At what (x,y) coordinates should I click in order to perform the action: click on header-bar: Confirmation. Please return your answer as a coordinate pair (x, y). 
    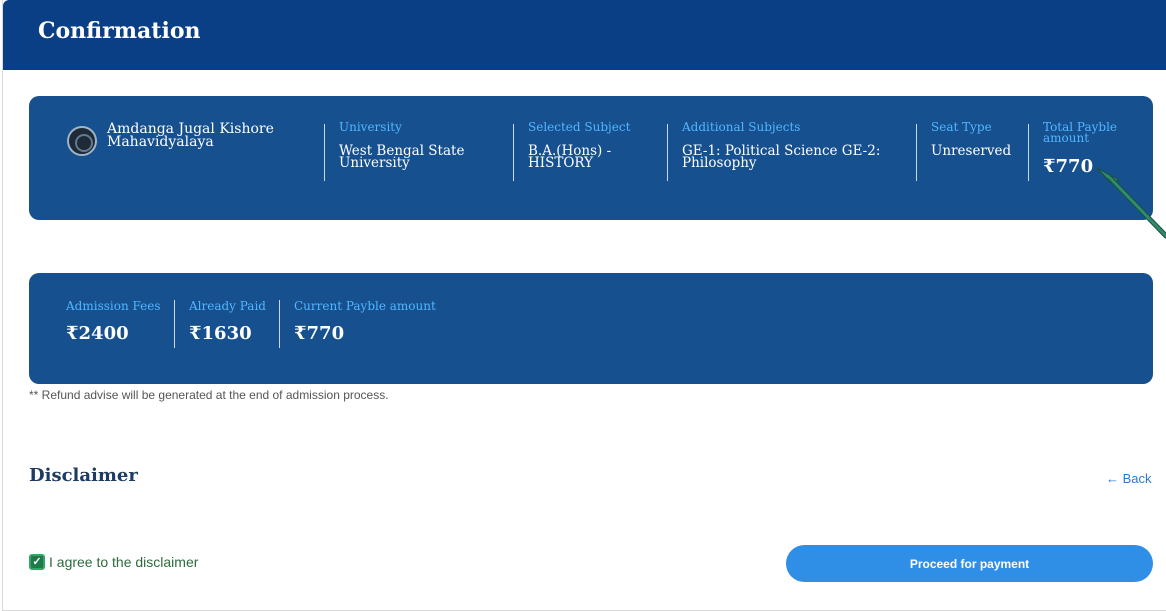
    Looking at the image, I should click on (584, 35).